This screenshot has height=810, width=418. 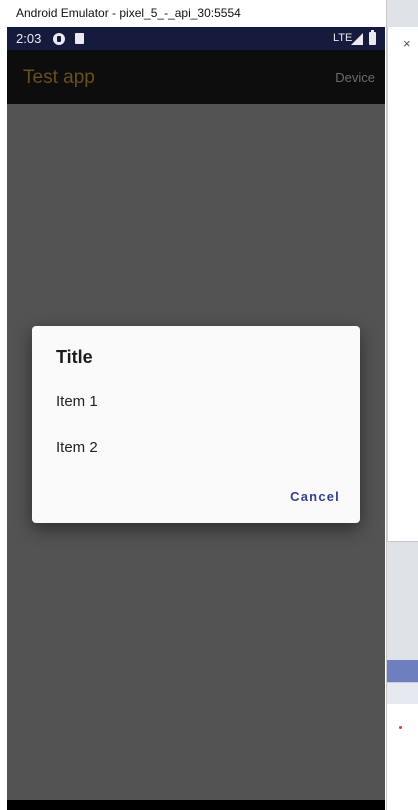 I want to click on device-action-button: Device, so click(x=355, y=77).